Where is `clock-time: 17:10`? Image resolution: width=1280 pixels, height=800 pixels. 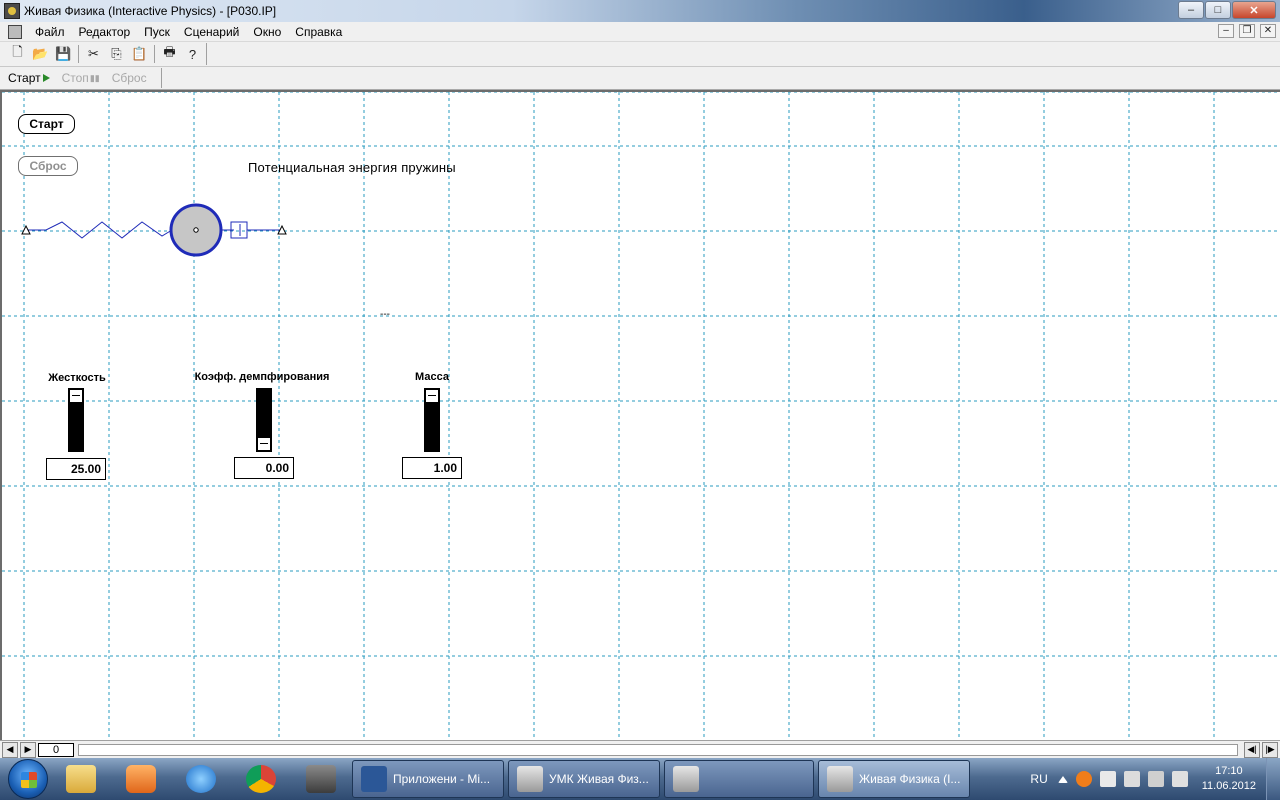
clock-time: 17:10 is located at coordinates (1229, 771).